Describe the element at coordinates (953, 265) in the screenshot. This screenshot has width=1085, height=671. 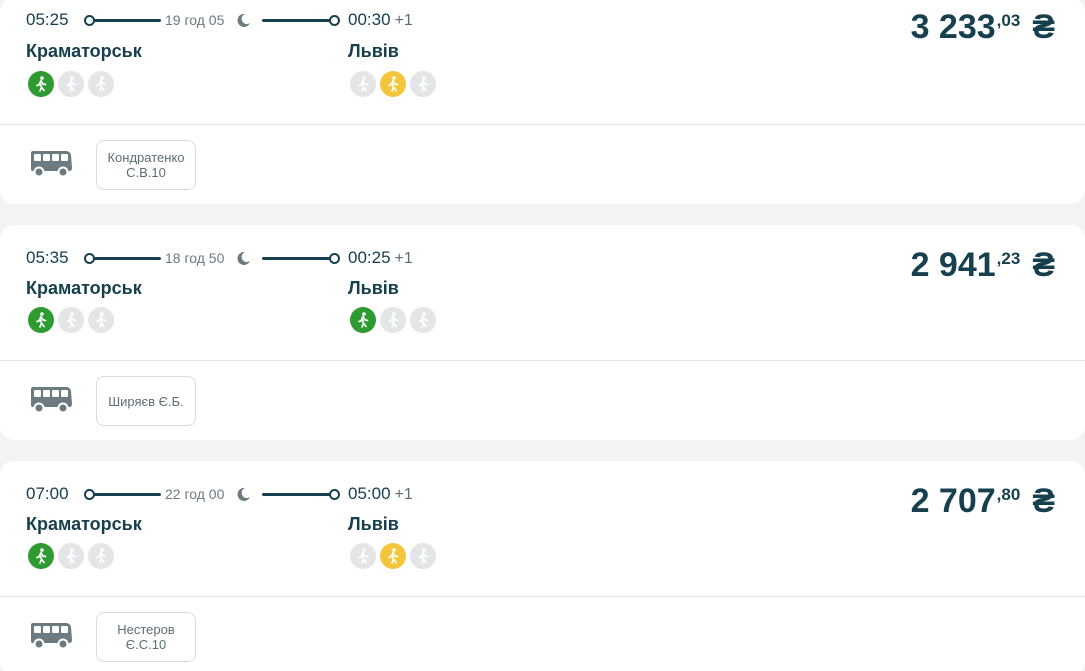
I see `price-main: 2 941` at that location.